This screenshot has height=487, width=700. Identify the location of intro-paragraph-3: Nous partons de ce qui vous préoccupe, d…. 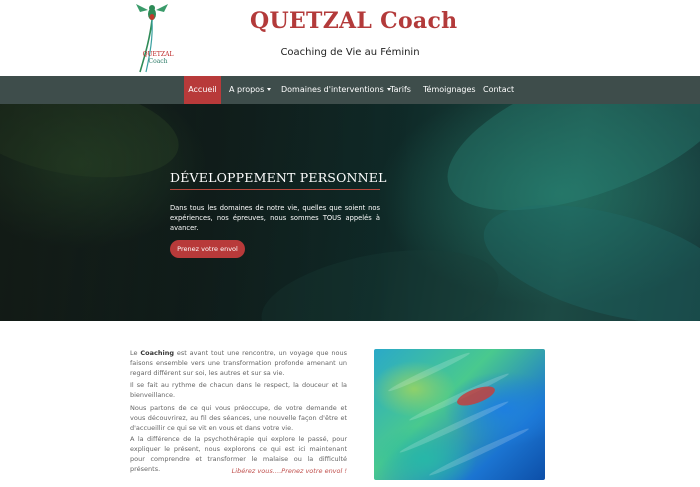
(238, 418).